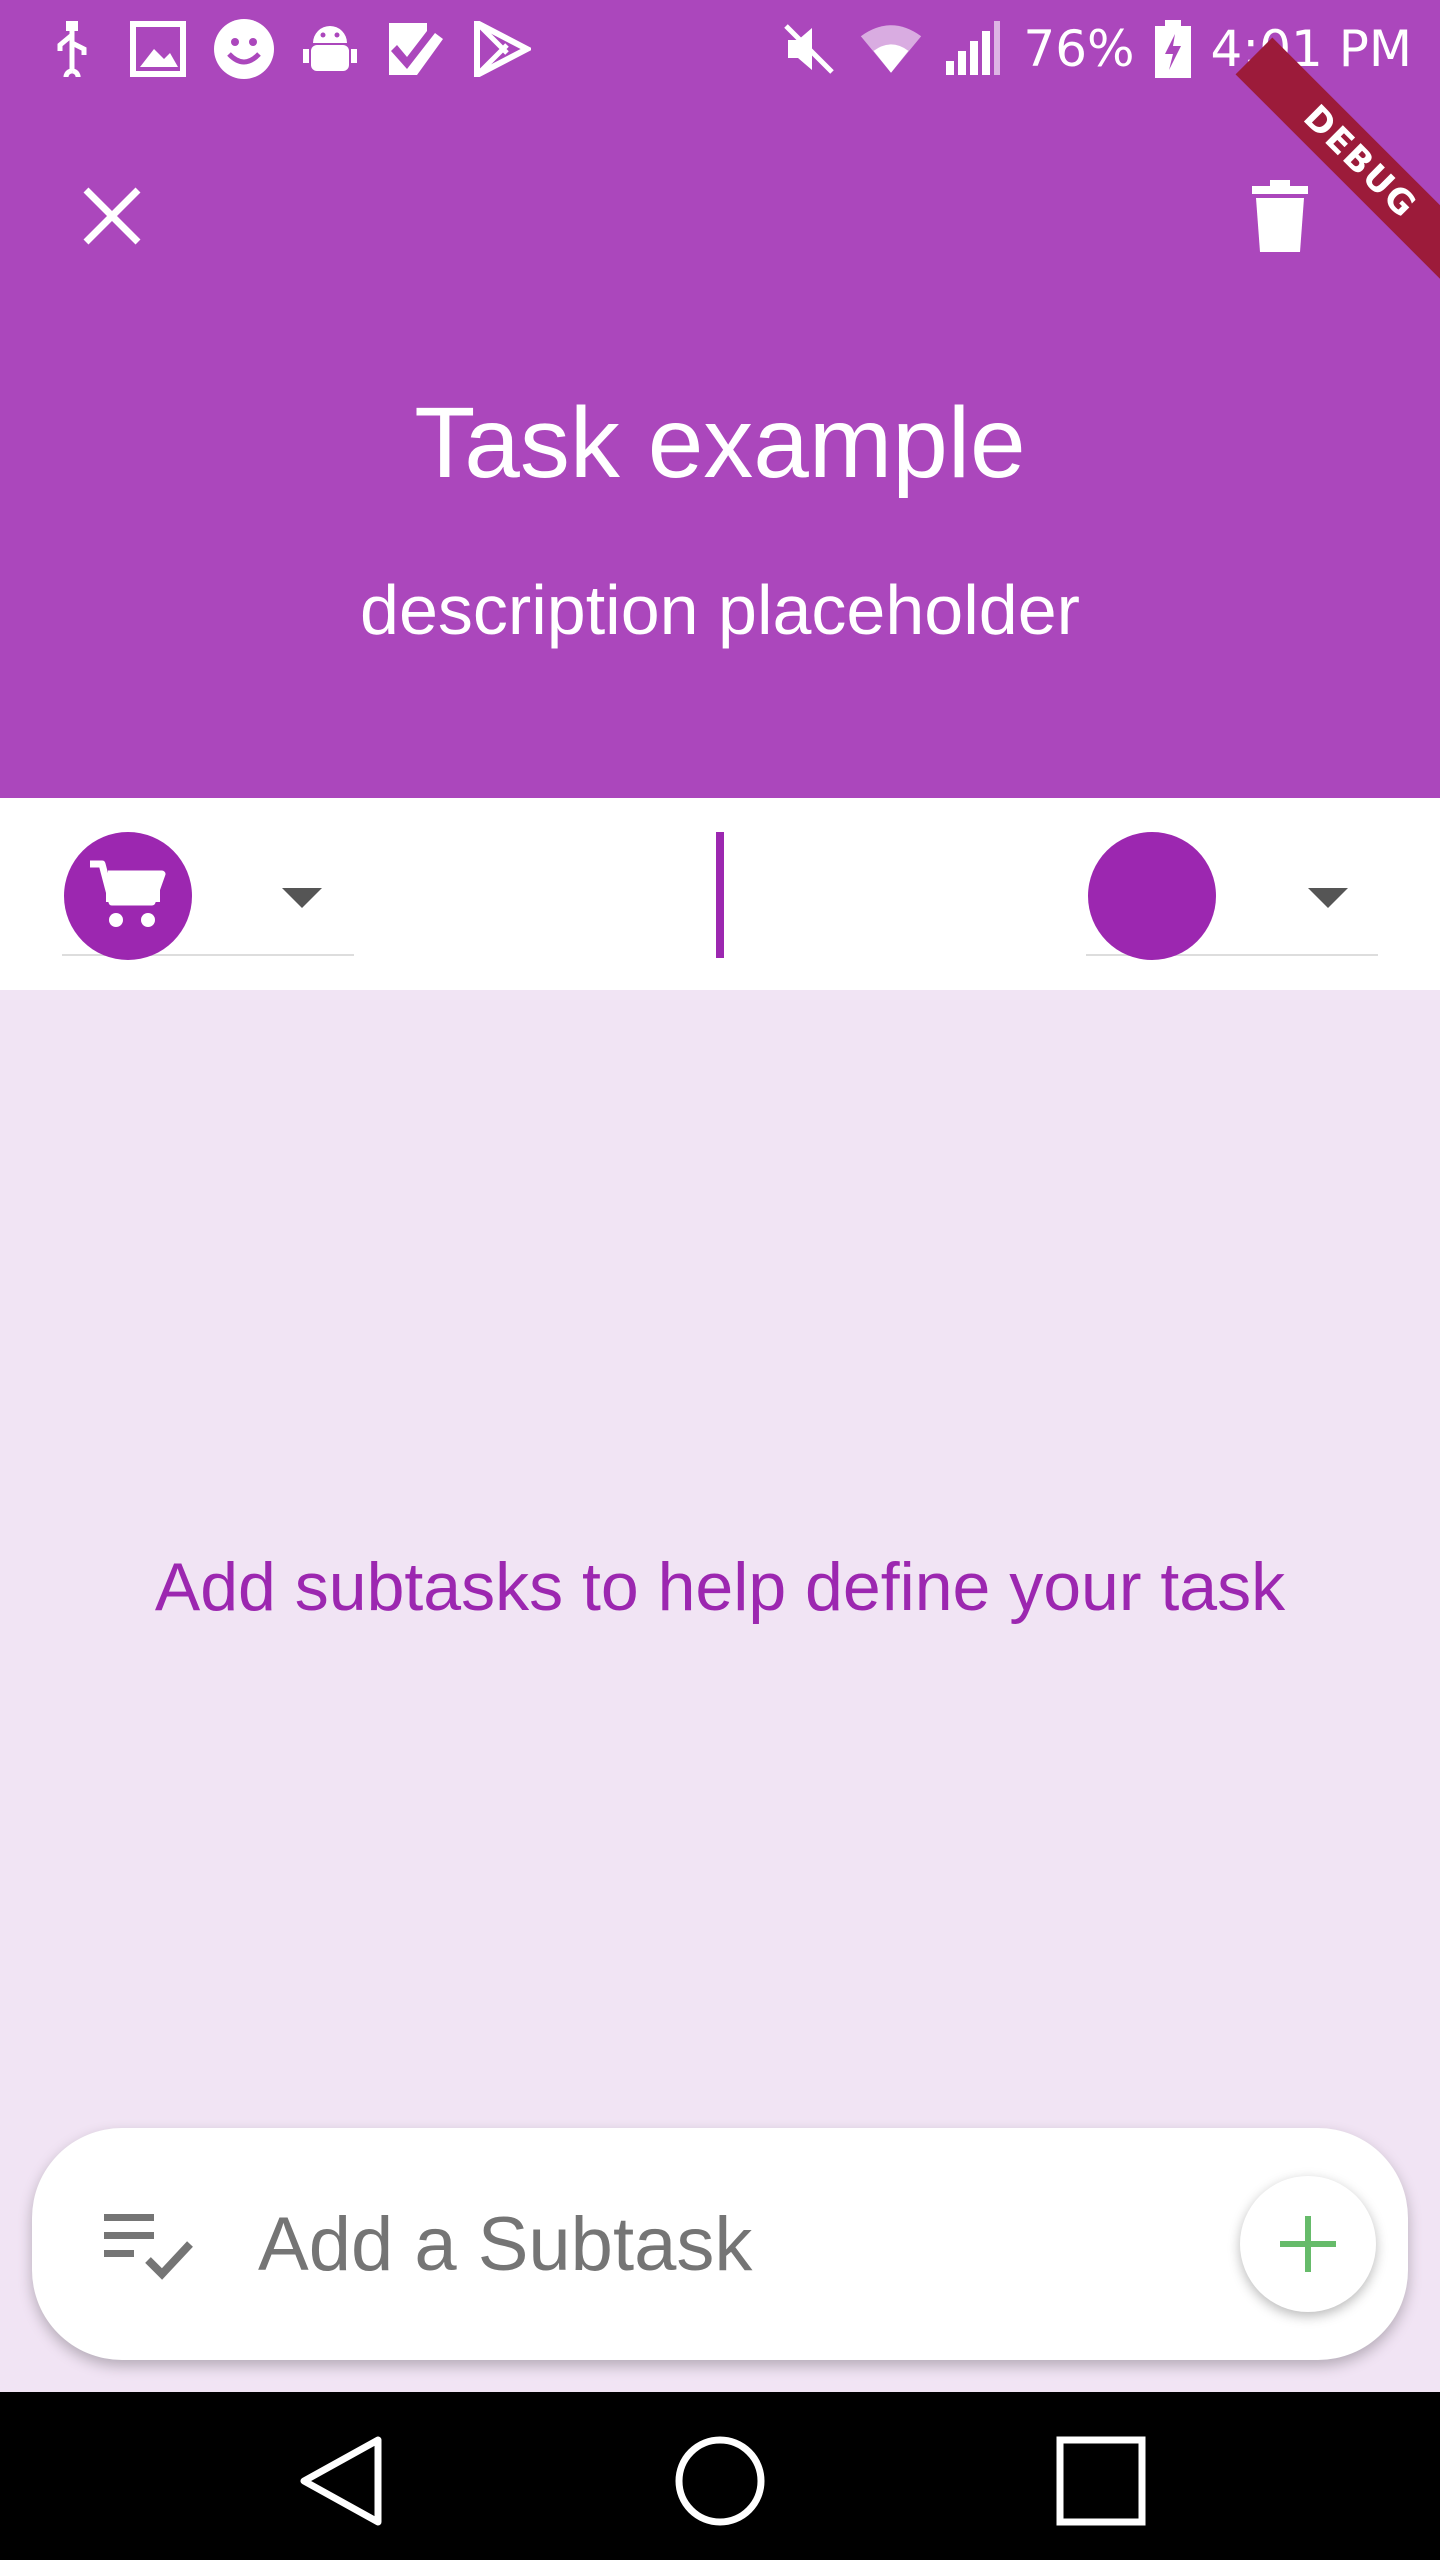 Image resolution: width=1440 pixels, height=2560 pixels. Describe the element at coordinates (502, 49) in the screenshot. I see `play-store-icon` at that location.